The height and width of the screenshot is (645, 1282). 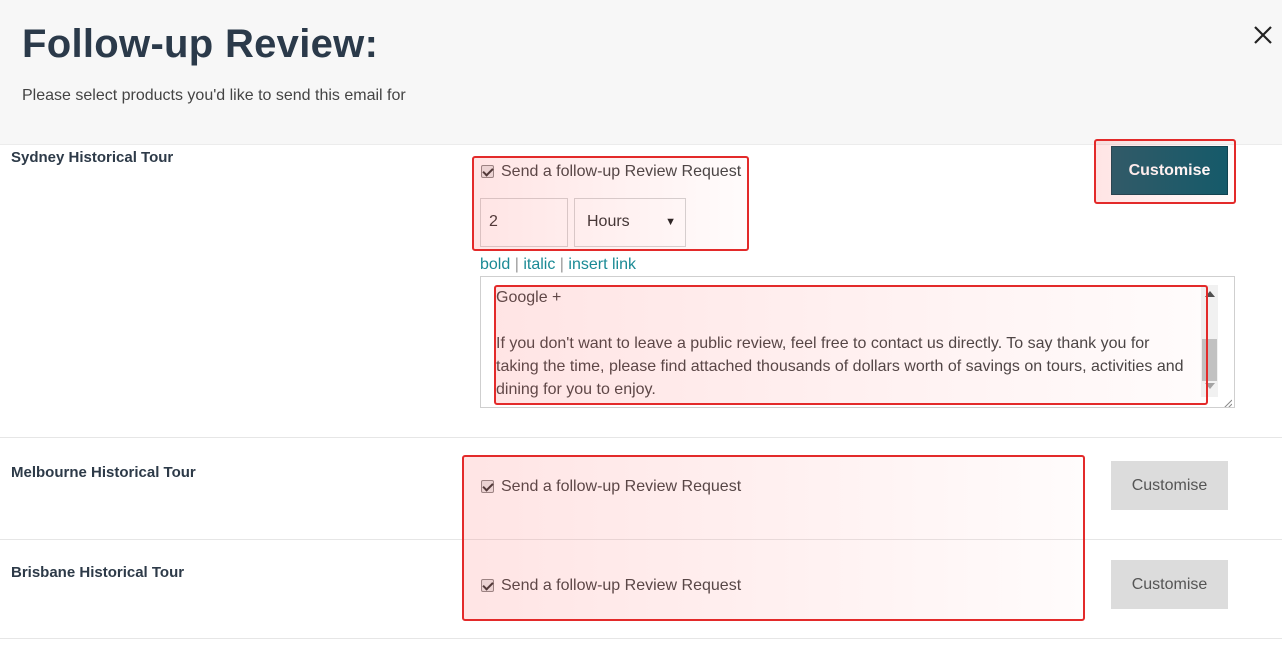 I want to click on review-request-checkbox-melbourne: Send a follow-up Review Request, so click(x=611, y=487).